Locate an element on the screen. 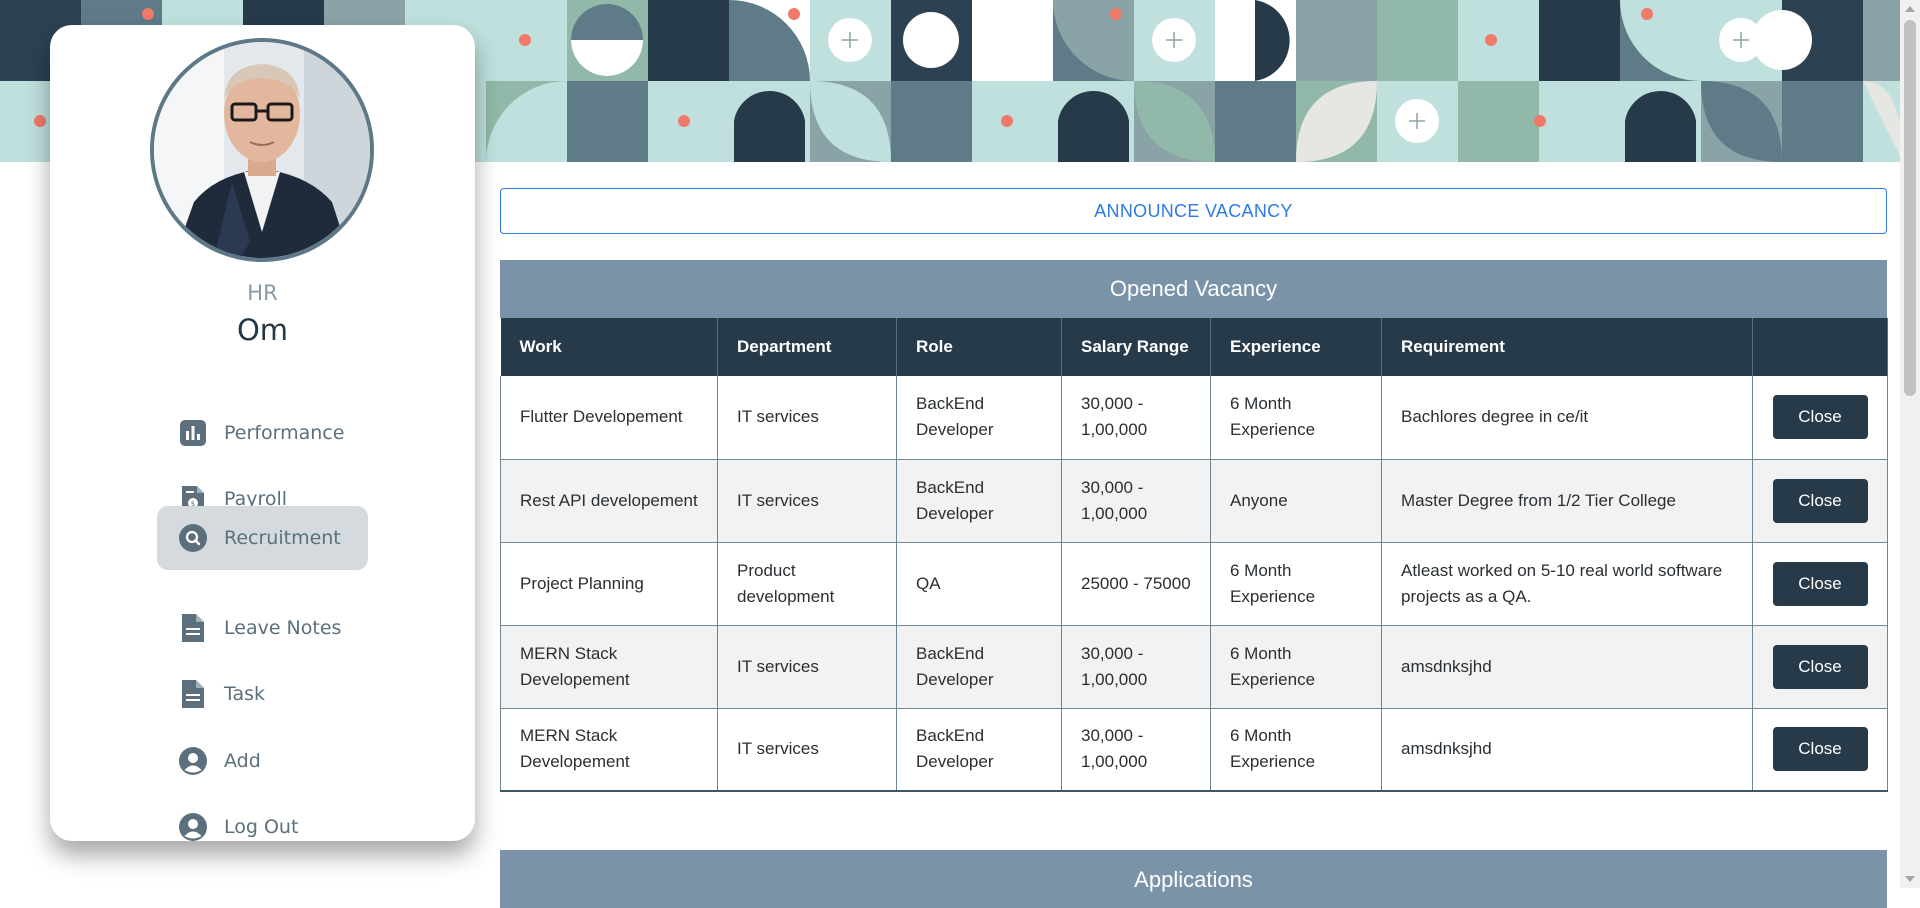 The height and width of the screenshot is (908, 1920). scroll-down-arrow-icon is located at coordinates (1910, 879).